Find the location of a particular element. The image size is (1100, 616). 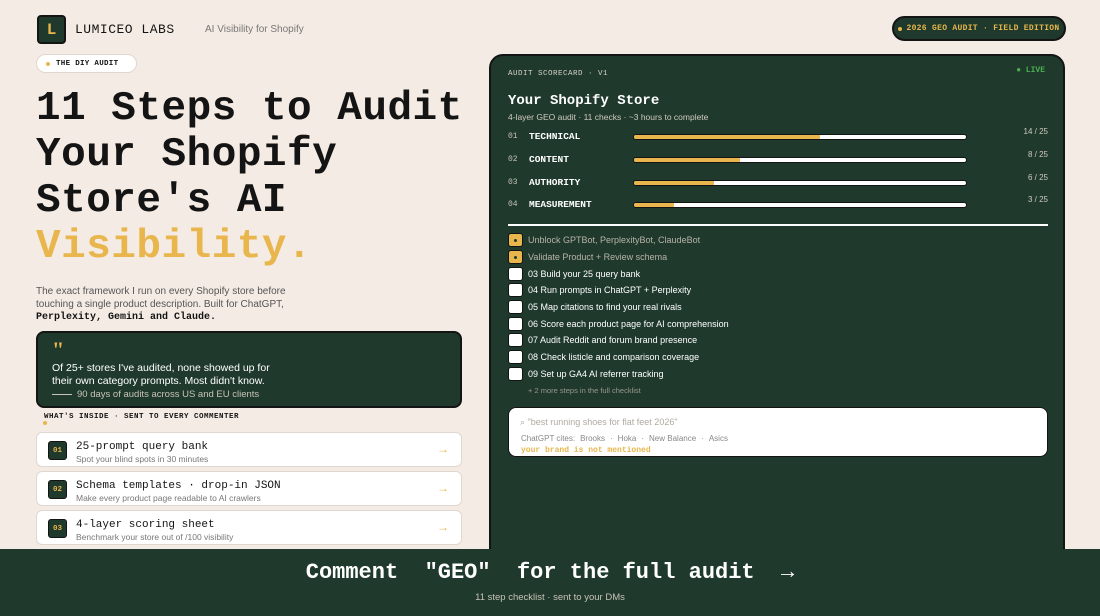

layer-name: MEASUREMENT is located at coordinates (560, 204).